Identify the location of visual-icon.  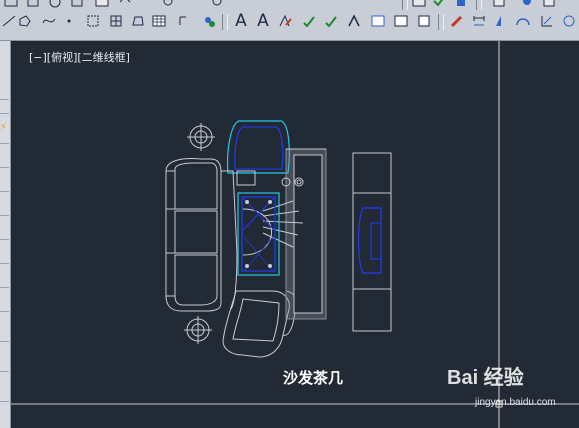
(419, 5).